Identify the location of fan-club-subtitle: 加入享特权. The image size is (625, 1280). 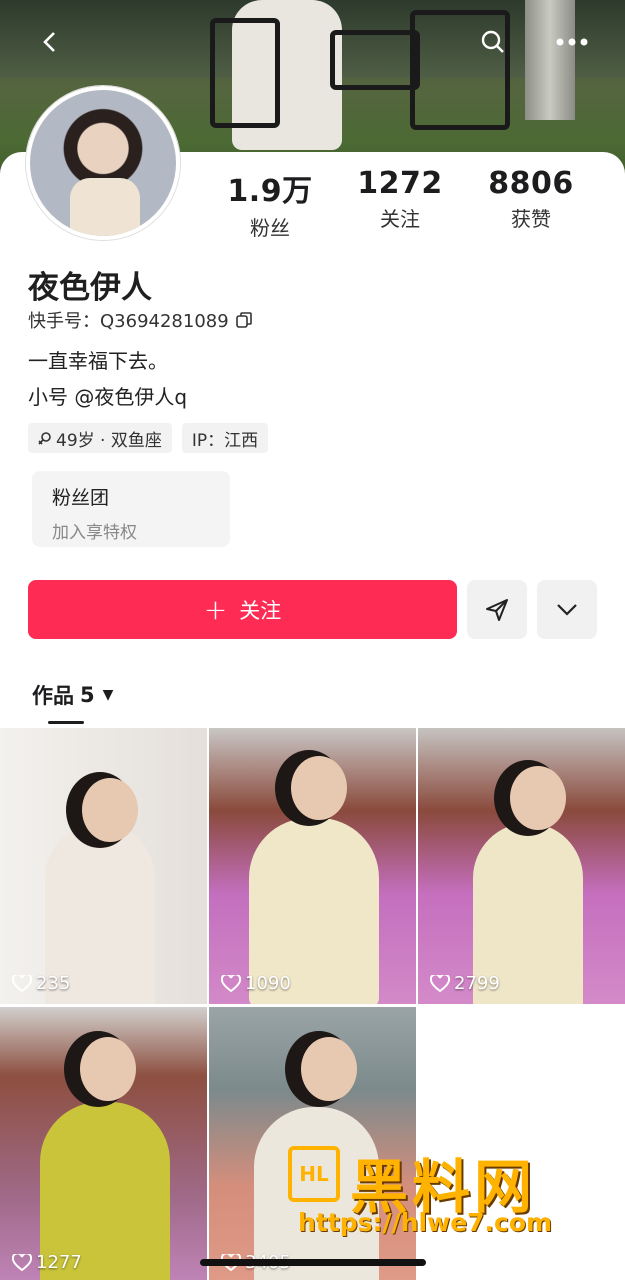
(94, 533).